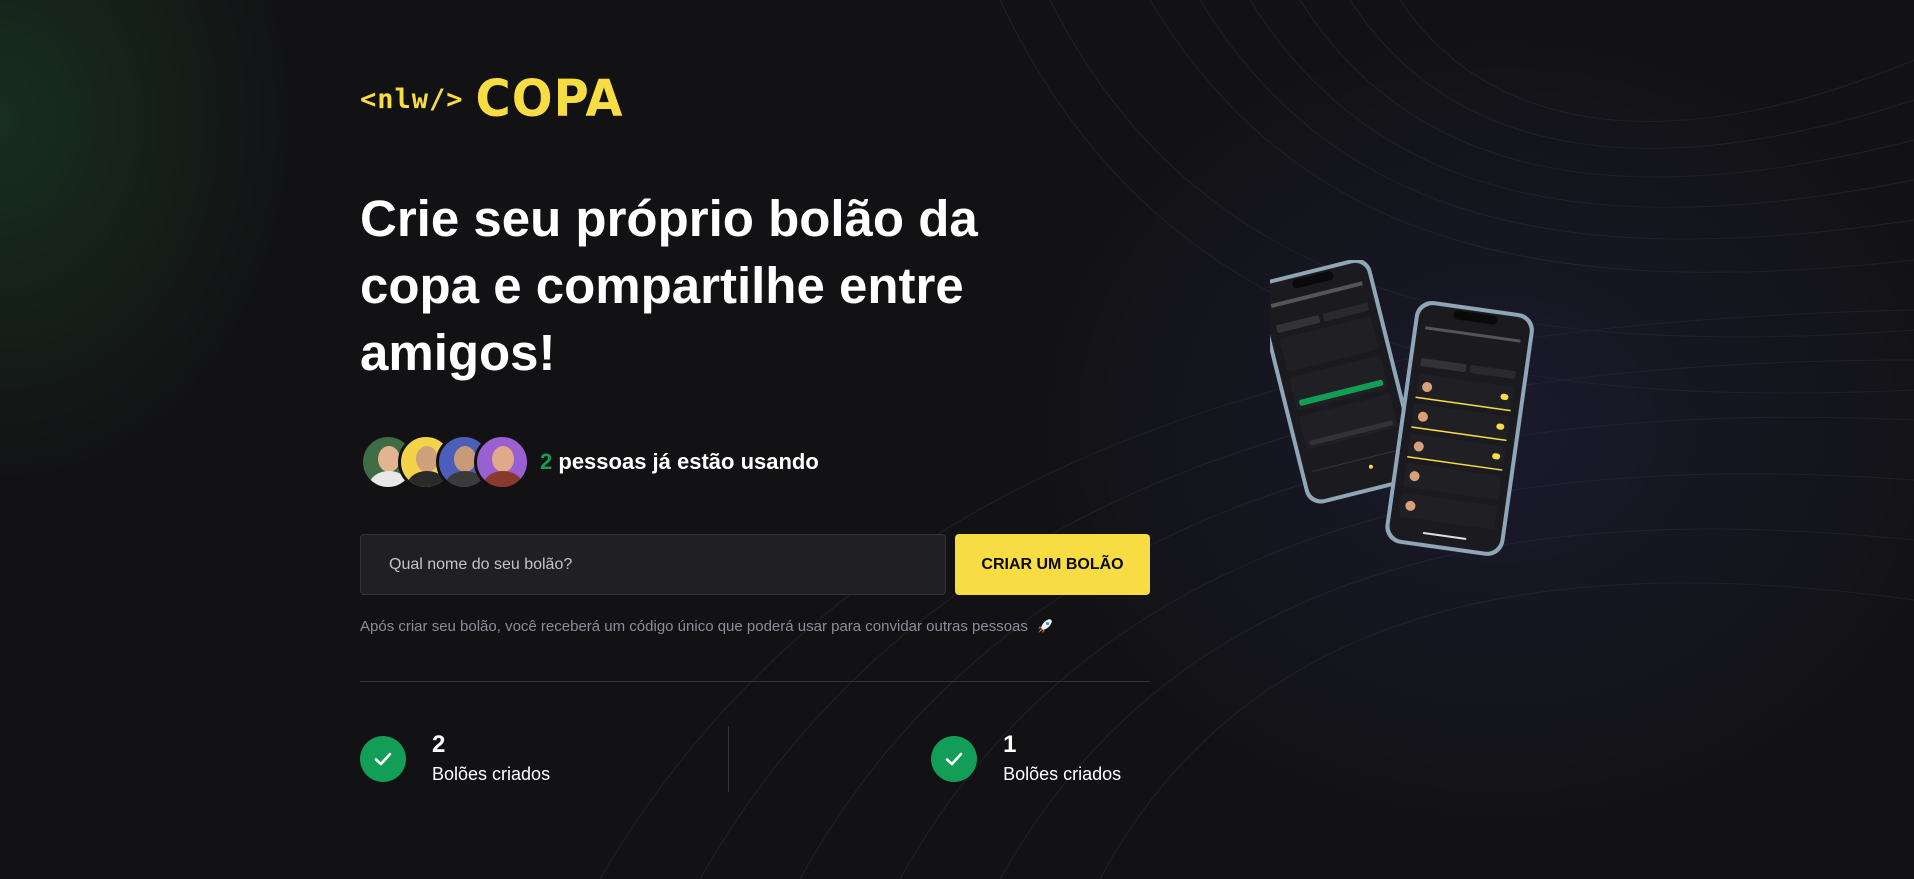 Image resolution: width=1914 pixels, height=879 pixels. What do you see at coordinates (1052, 564) in the screenshot?
I see `create-pool-button: CRIAR UM BOLÃO` at bounding box center [1052, 564].